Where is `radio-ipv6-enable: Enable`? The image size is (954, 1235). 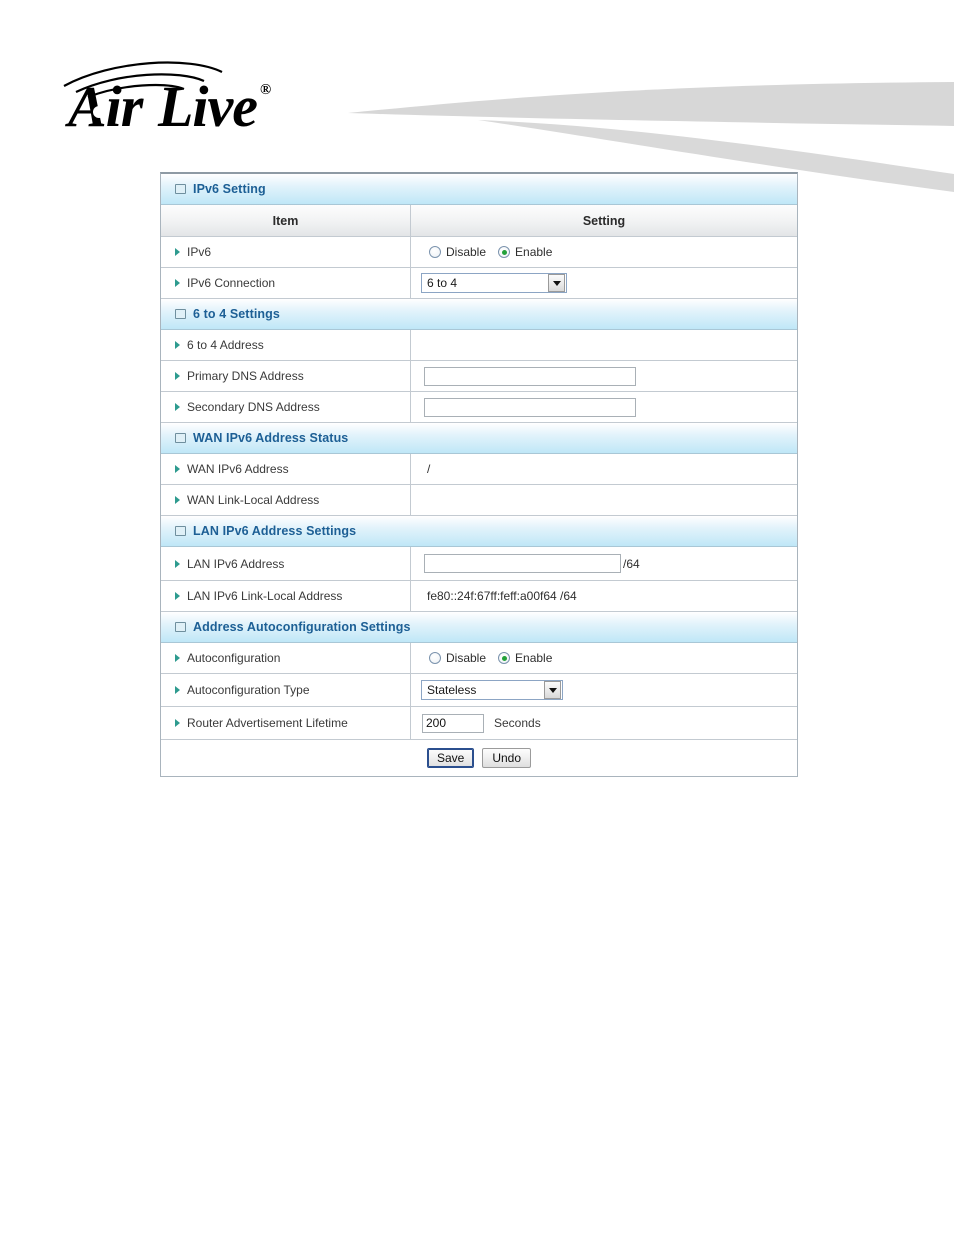
radio-ipv6-enable: Enable is located at coordinates (525, 252).